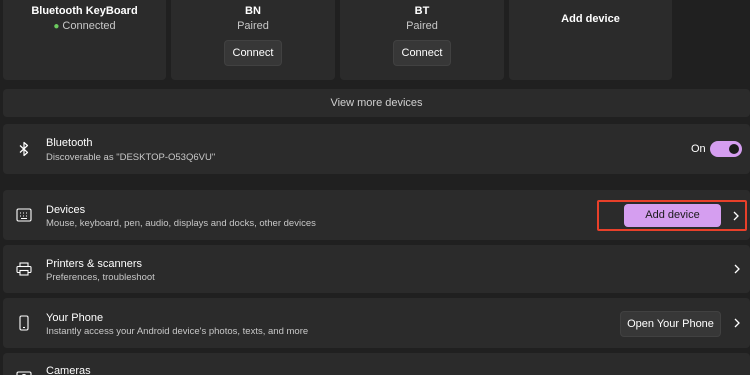 This screenshot has width=750, height=375. I want to click on plus-icon: +, so click(590, 2).